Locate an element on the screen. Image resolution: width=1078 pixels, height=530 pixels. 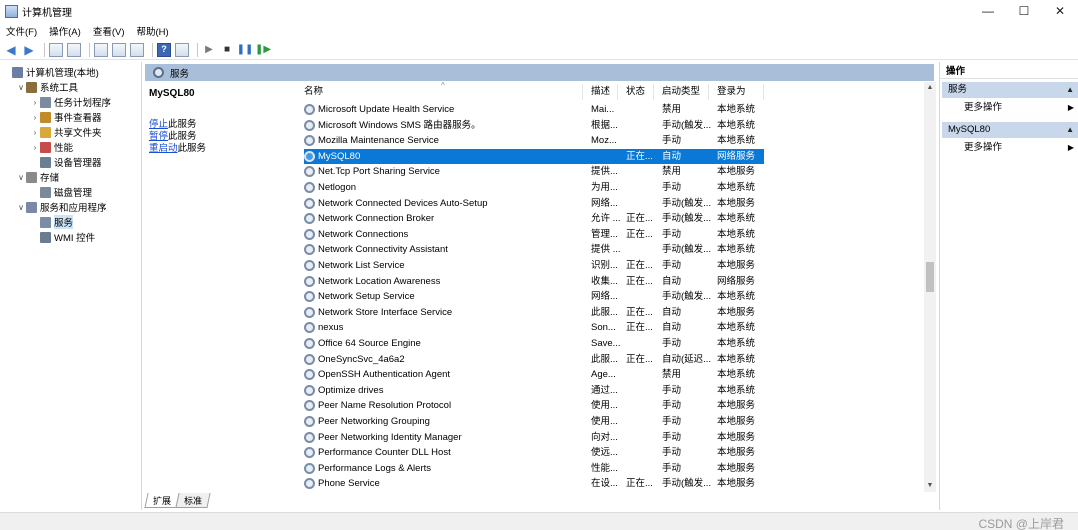
tree-node: ∨ 系统工具 is located at coordinates (47, 87).